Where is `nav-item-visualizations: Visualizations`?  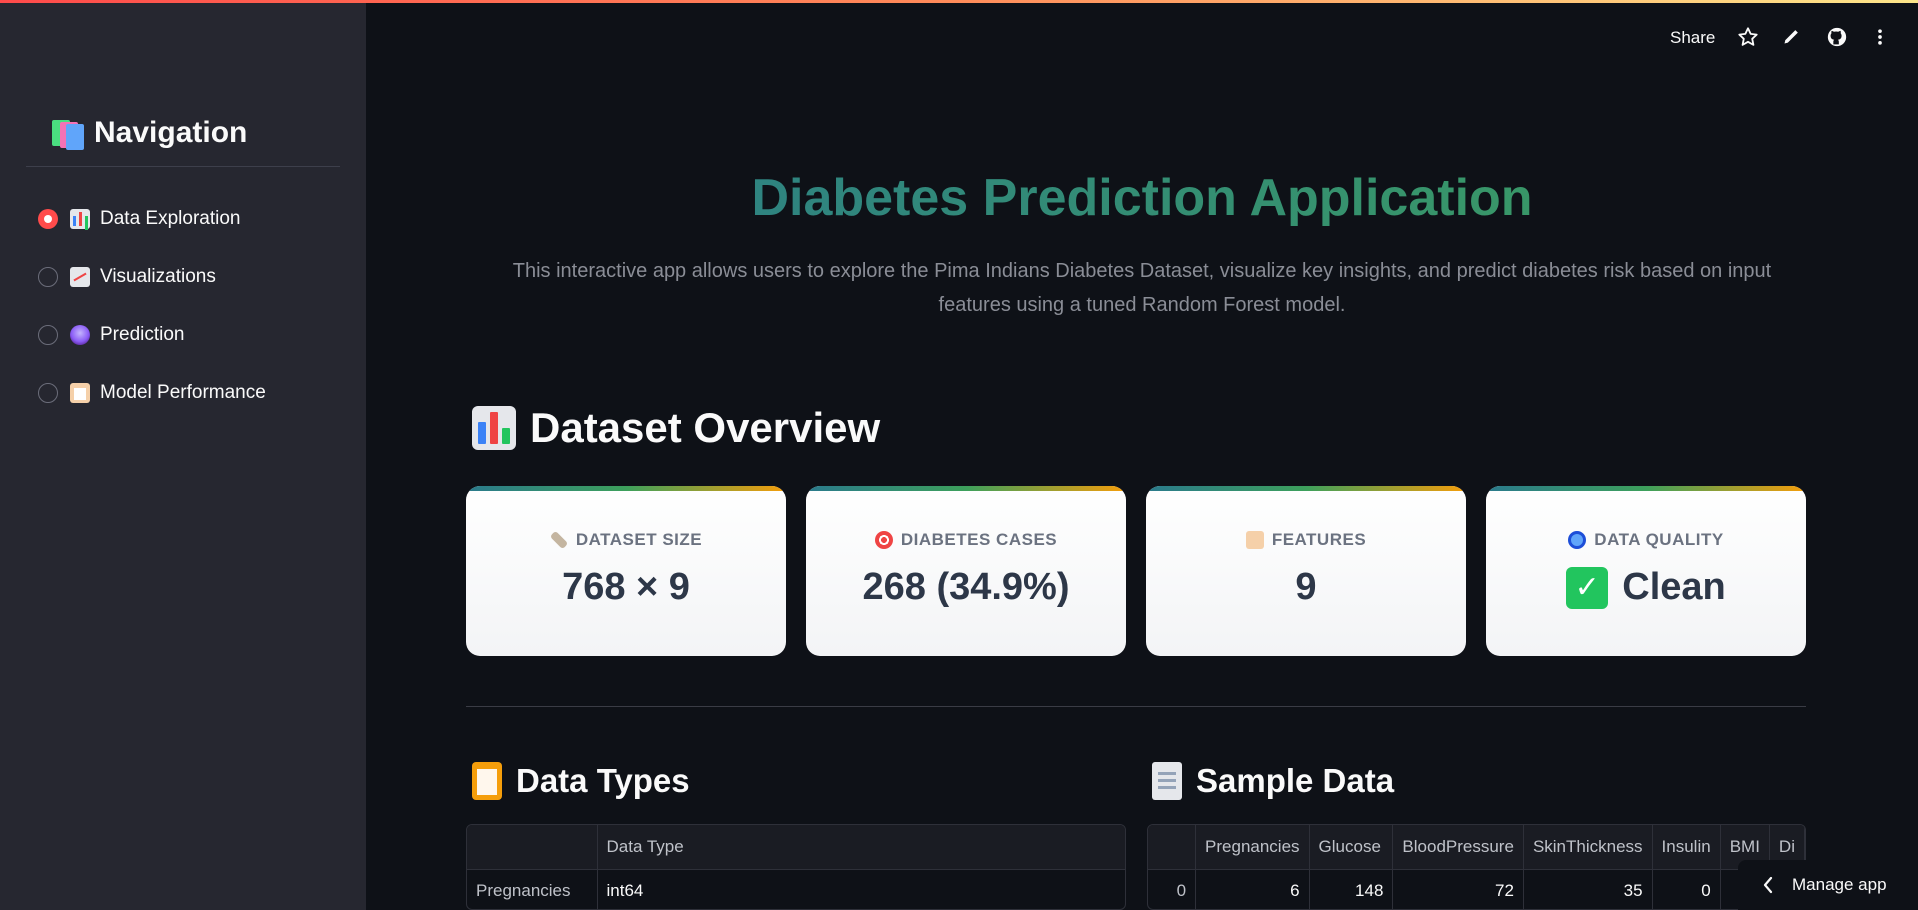
nav-item-visualizations: Visualizations is located at coordinates (152, 277).